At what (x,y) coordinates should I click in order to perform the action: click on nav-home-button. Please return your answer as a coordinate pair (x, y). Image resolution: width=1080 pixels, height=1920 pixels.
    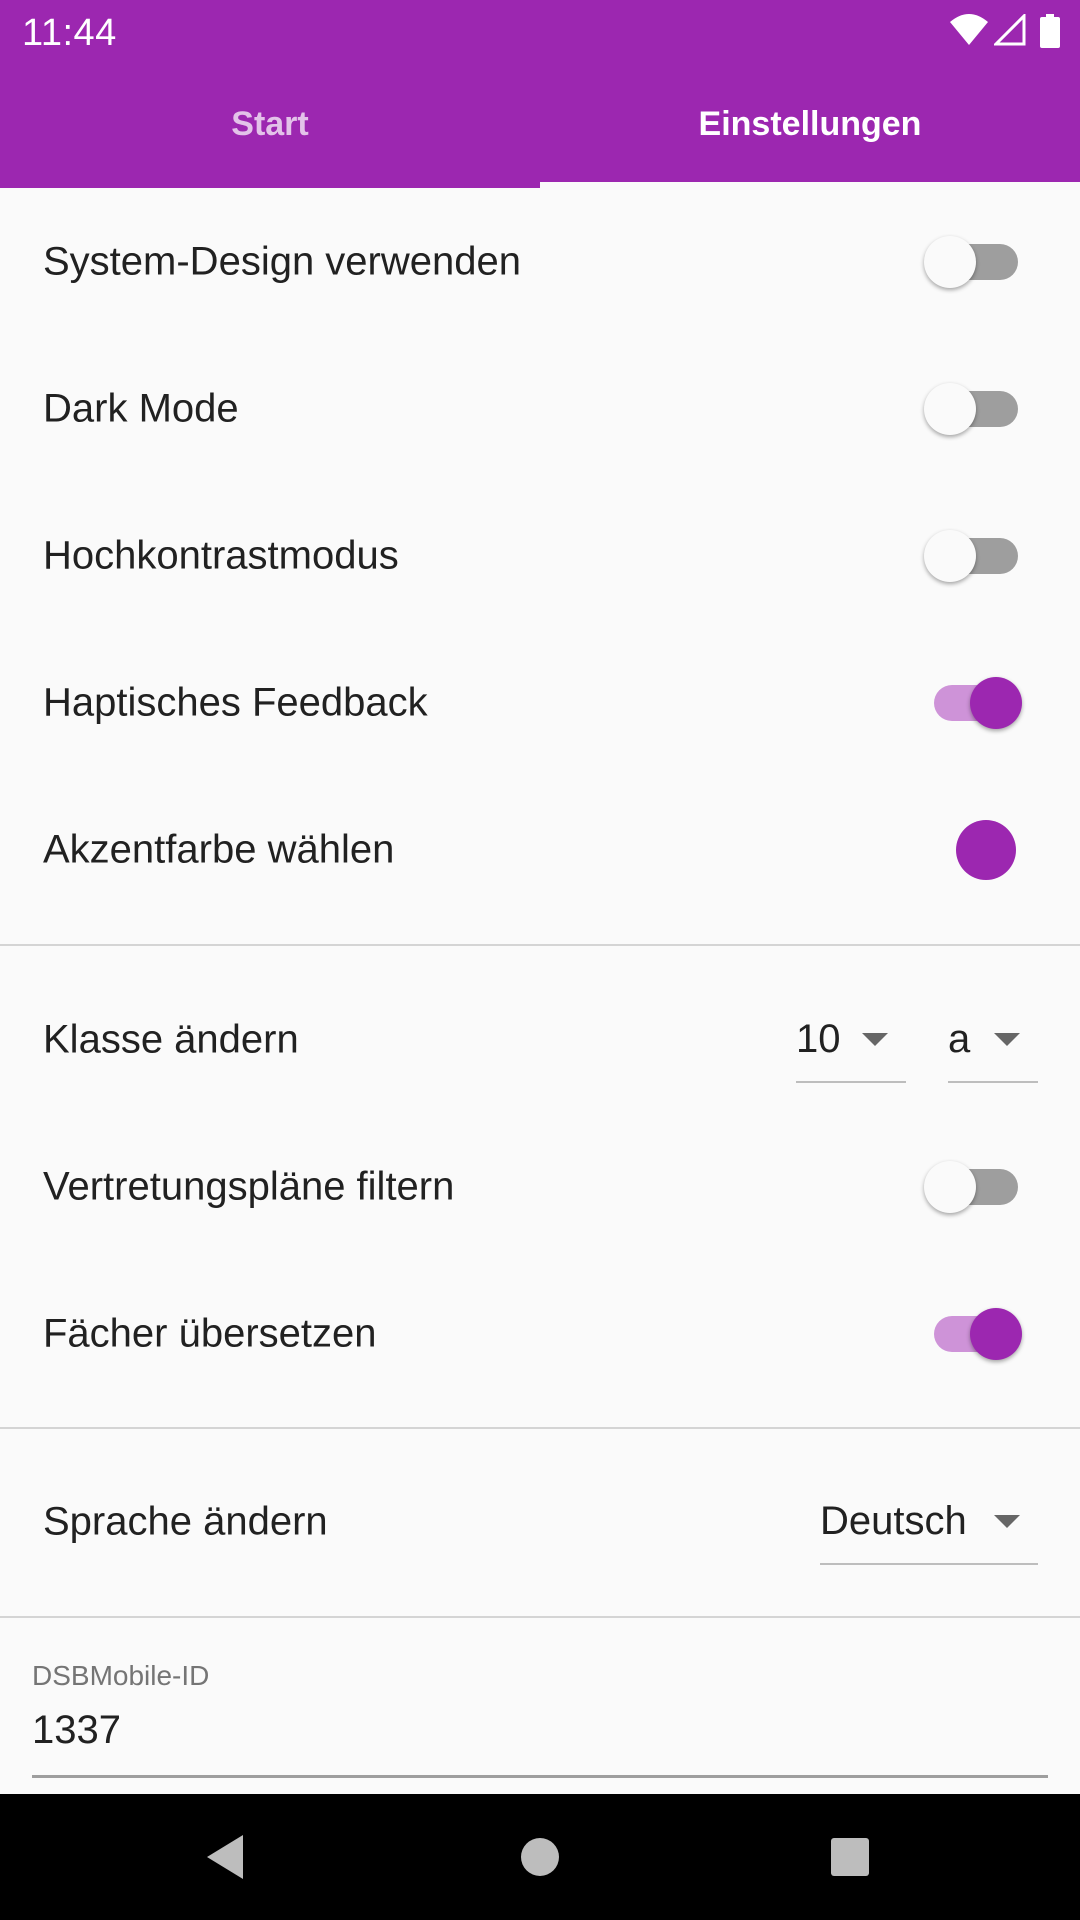
    Looking at the image, I should click on (540, 1857).